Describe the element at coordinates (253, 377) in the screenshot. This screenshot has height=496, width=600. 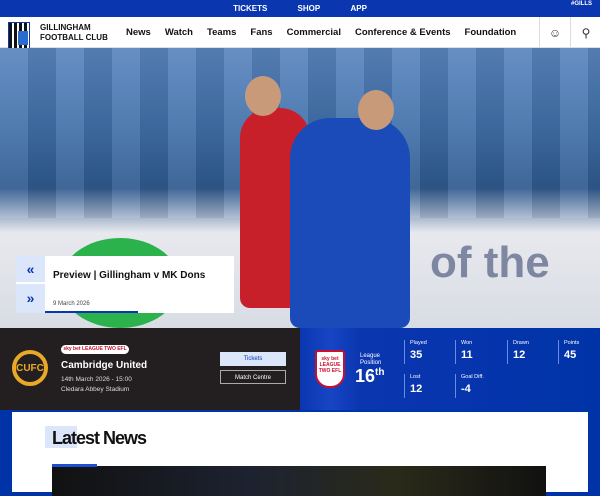
I see `match-centre-button: Match Centre` at that location.